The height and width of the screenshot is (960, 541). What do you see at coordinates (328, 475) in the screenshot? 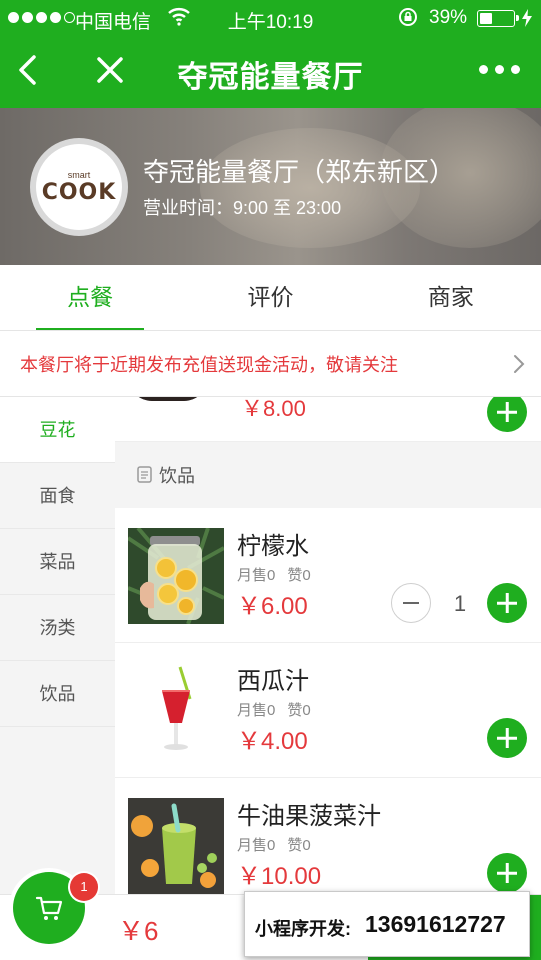
I see `section-header: 饮品` at bounding box center [328, 475].